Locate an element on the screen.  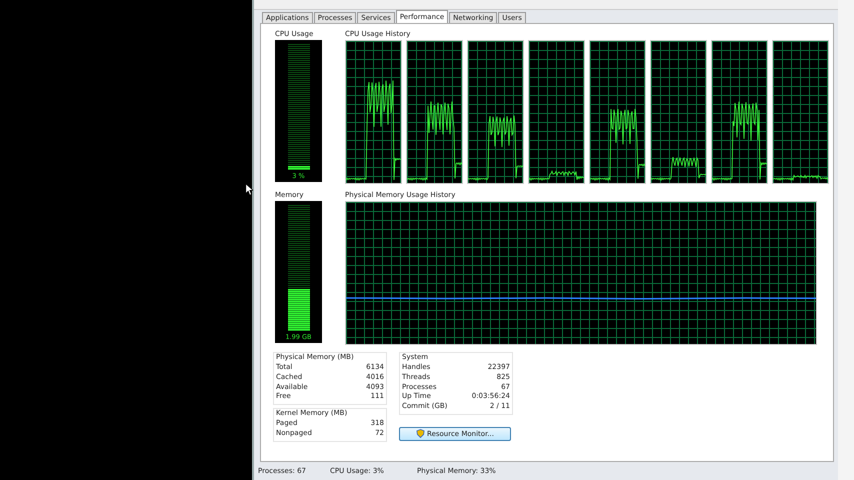
shield-icon is located at coordinates (421, 433).